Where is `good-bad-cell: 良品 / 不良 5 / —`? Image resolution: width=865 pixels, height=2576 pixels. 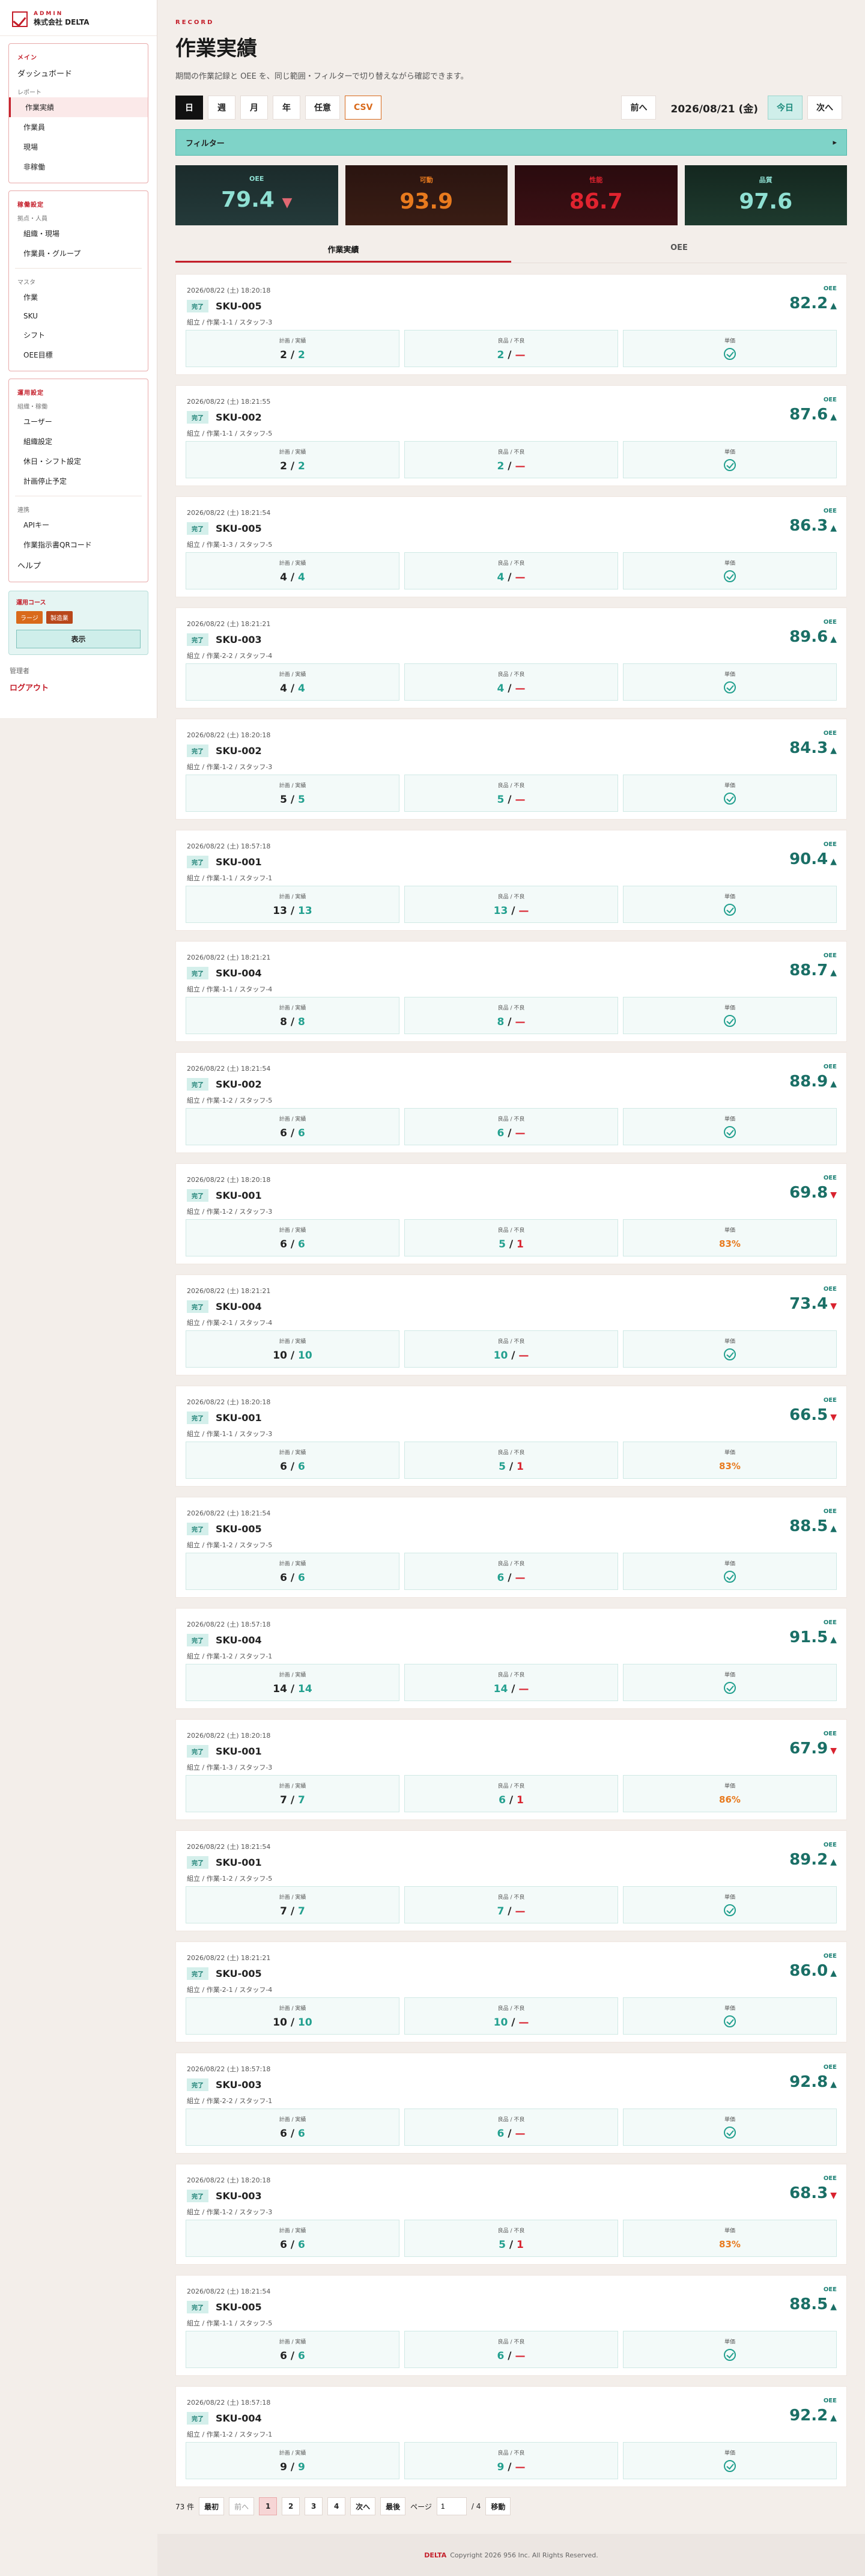
good-bad-cell: 良品 / 不良 5 / — is located at coordinates (511, 793).